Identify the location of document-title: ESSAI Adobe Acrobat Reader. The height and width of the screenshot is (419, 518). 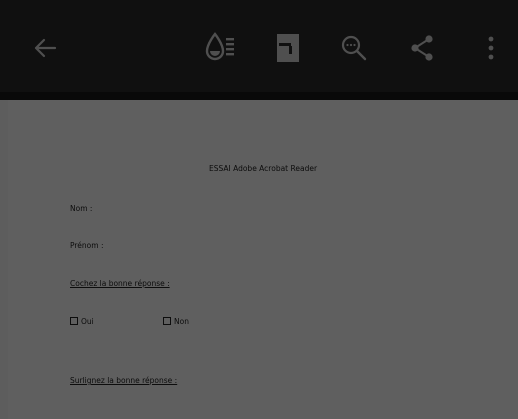
(263, 168).